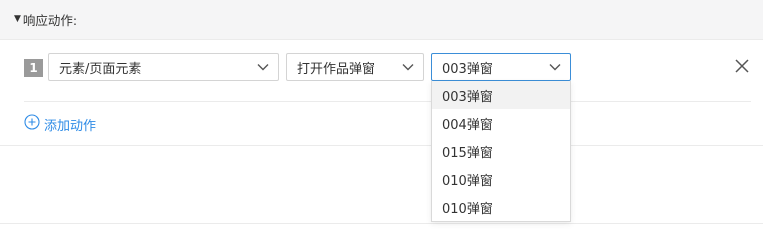 Image resolution: width=763 pixels, height=240 pixels. I want to click on remove-action-button, so click(742, 68).